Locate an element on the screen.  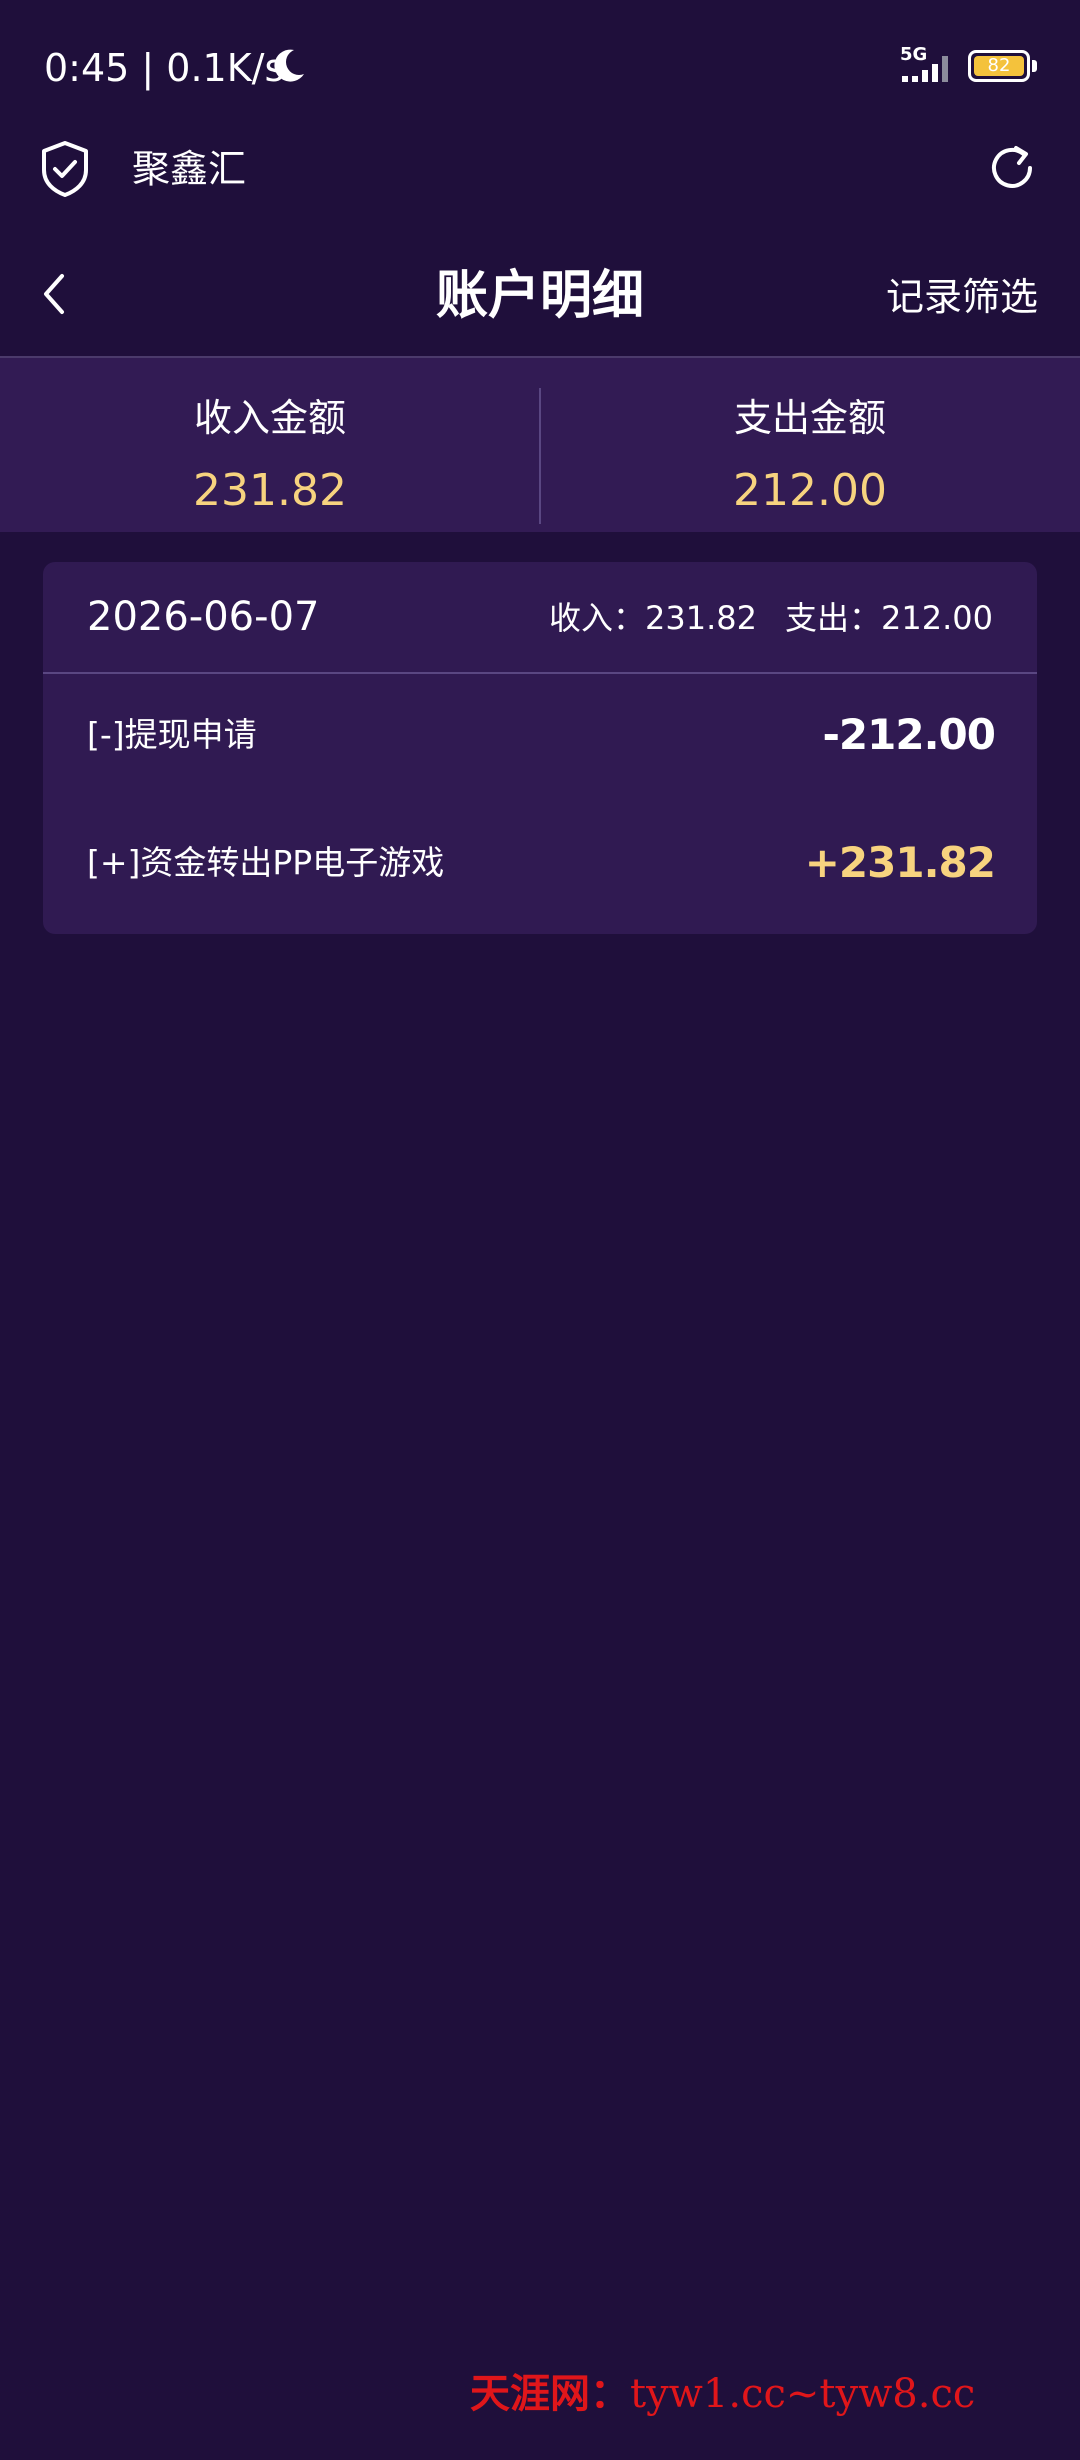
refresh-icon is located at coordinates (1012, 168).